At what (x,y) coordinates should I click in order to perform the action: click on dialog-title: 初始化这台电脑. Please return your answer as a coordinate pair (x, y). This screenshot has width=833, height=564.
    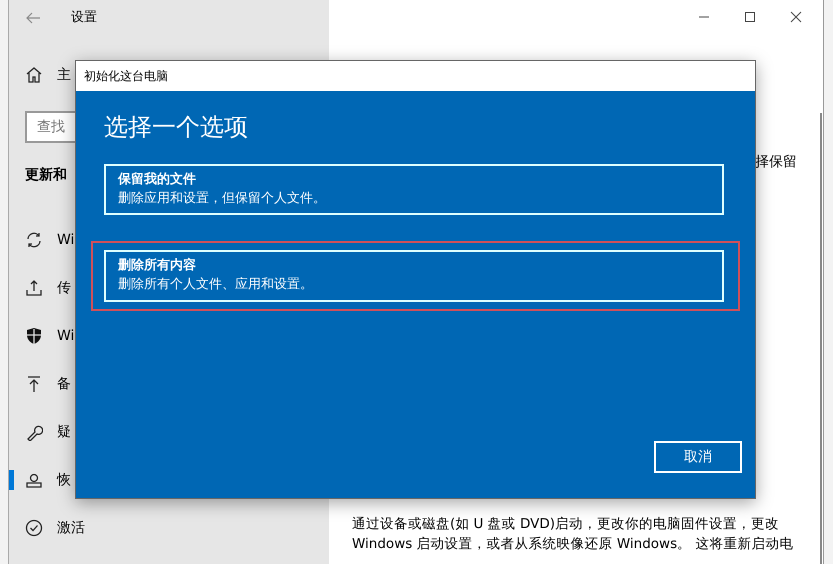
    Looking at the image, I should click on (415, 76).